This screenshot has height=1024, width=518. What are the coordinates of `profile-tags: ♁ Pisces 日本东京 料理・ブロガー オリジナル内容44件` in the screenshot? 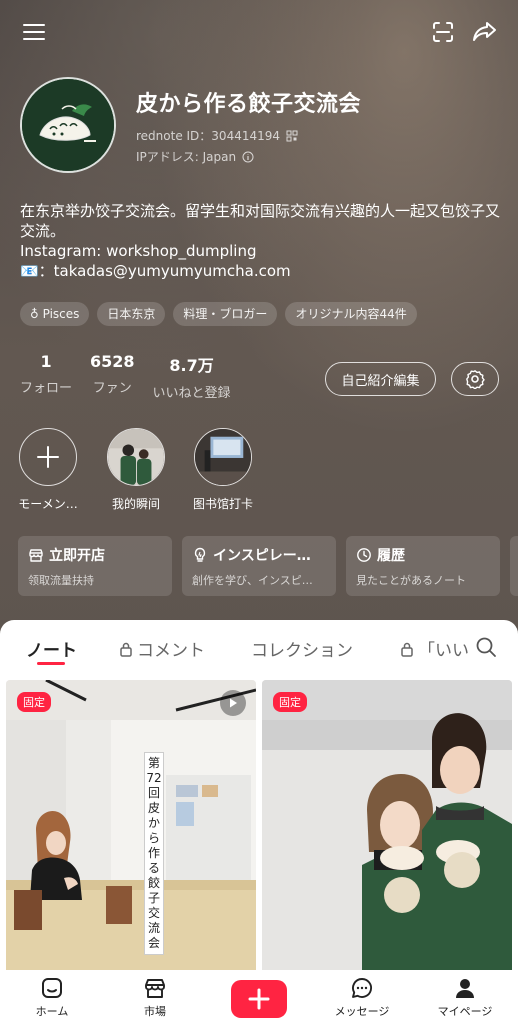 It's located at (218, 314).